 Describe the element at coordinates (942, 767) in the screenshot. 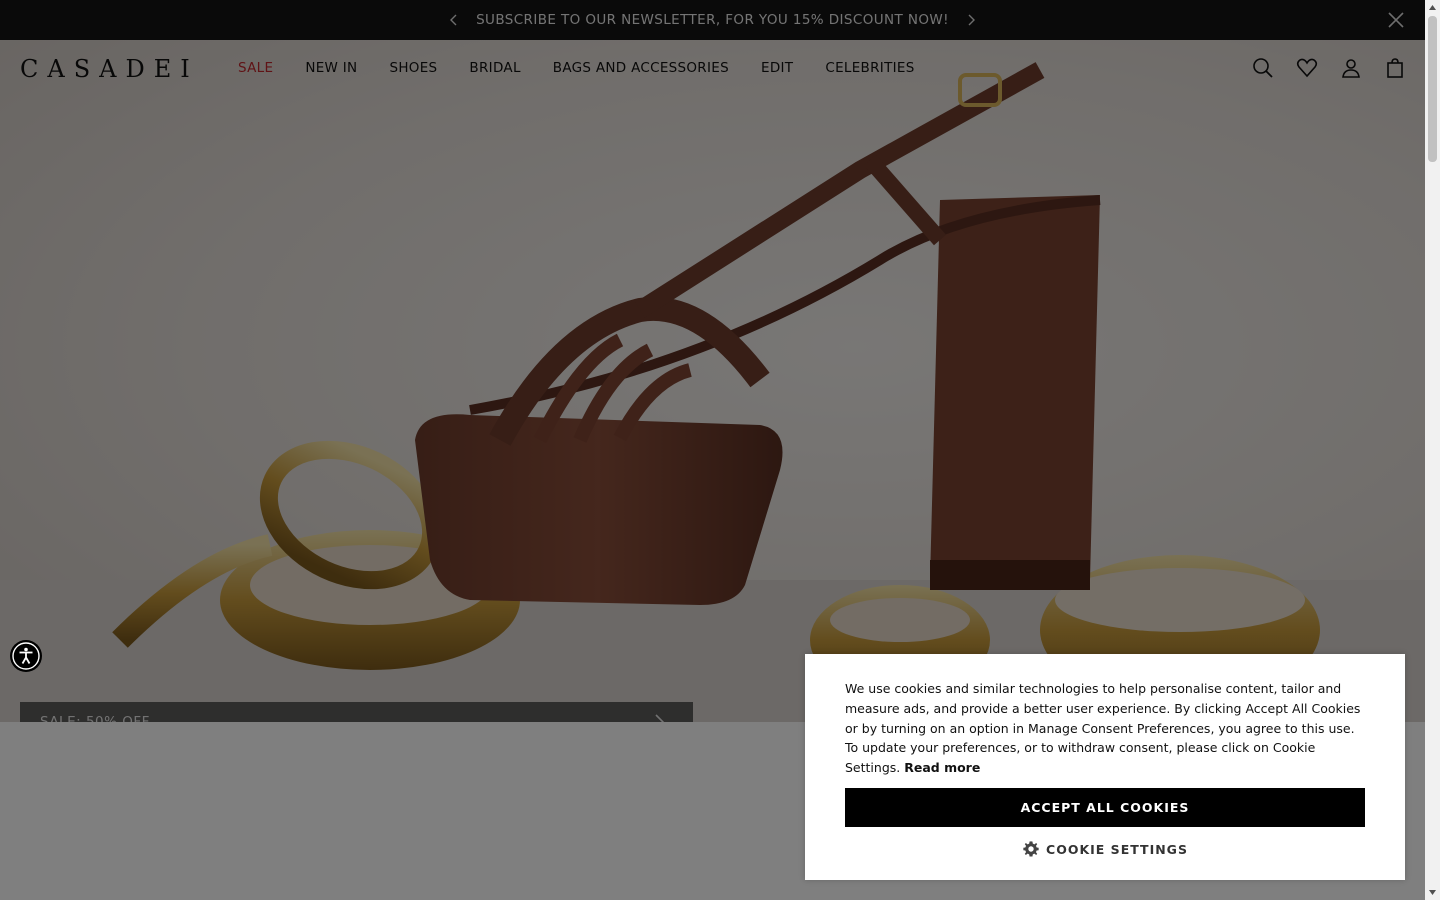

I see `read-more-link: Read more` at that location.